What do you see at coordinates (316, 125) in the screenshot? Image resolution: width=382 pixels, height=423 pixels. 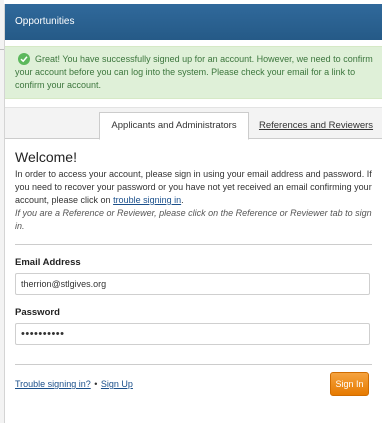 I see `tab-references-reviewers: References and Reviewers` at bounding box center [316, 125].